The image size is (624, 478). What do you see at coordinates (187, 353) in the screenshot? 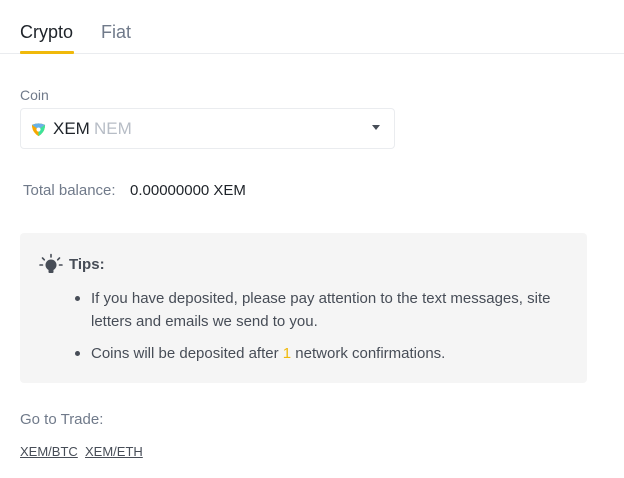
I see `tip-text: Coins will be deposited after` at bounding box center [187, 353].